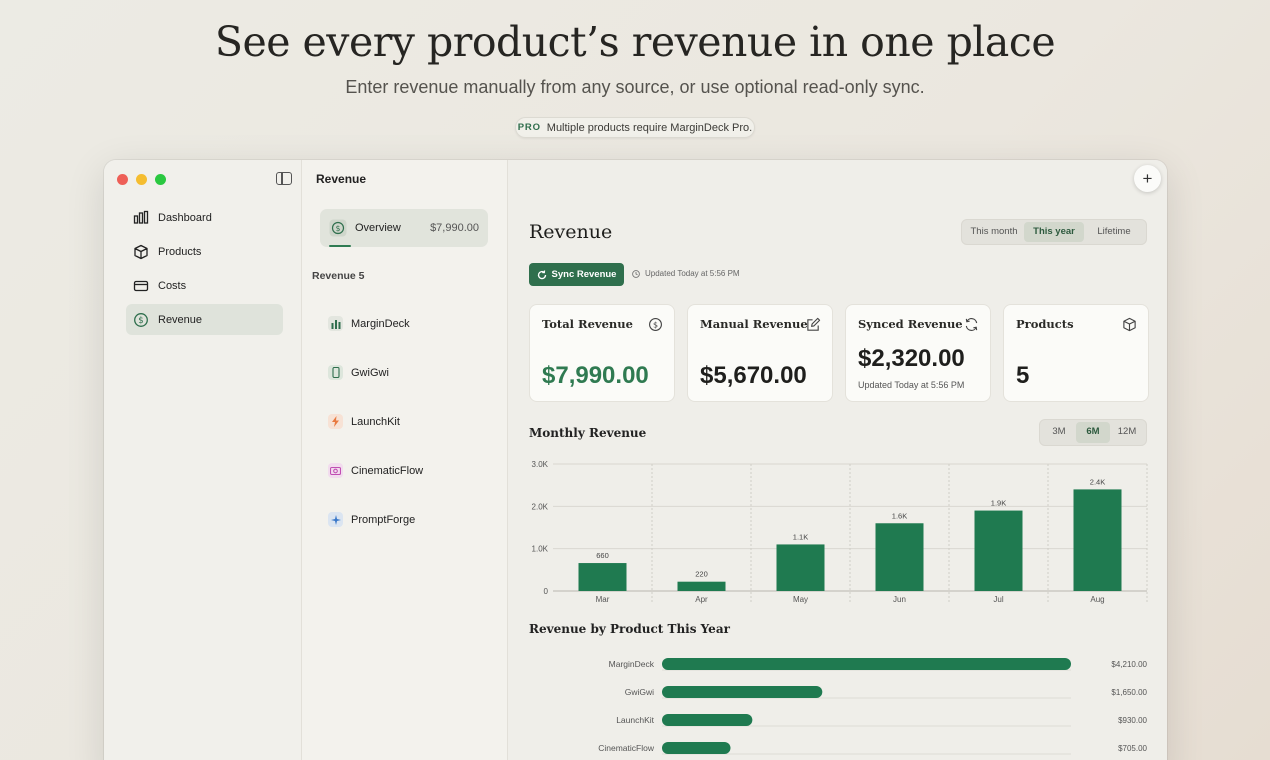  I want to click on card-value: 5, so click(1023, 375).